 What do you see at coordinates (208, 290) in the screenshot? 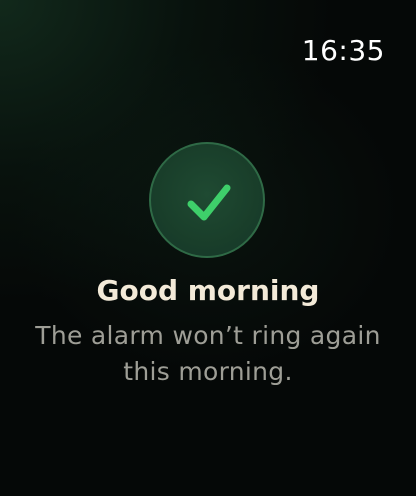
I see `confirmation-title: Good morning` at bounding box center [208, 290].